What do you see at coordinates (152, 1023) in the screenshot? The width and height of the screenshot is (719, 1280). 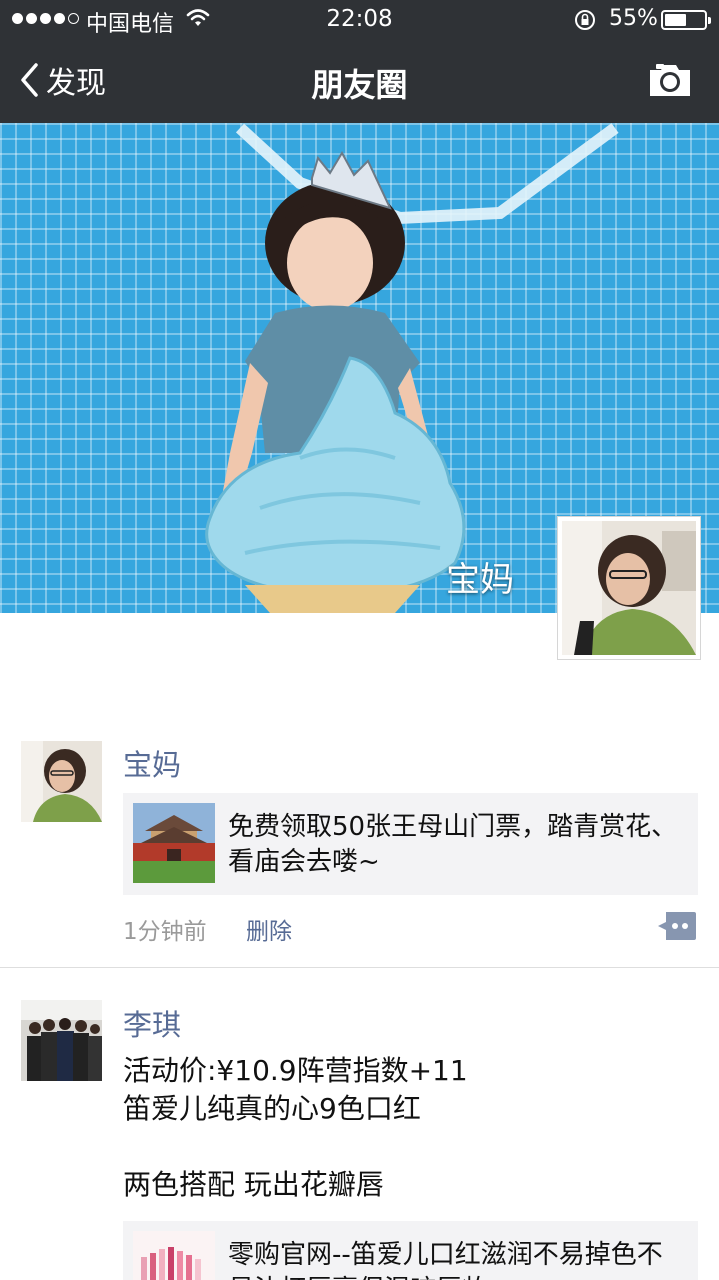 I see `post-author-name: 李琪` at bounding box center [152, 1023].